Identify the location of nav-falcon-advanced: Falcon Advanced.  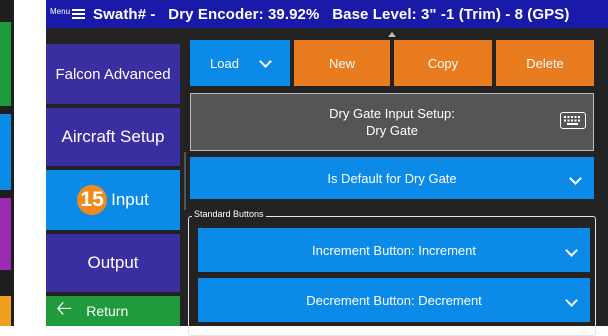
(113, 74).